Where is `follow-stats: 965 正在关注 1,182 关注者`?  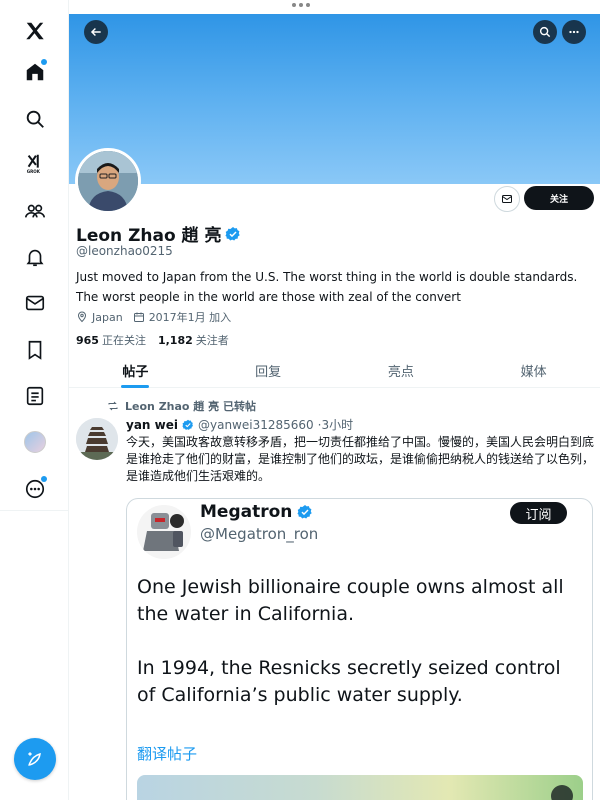 follow-stats: 965 正在关注 1,182 关注者 is located at coordinates (152, 340).